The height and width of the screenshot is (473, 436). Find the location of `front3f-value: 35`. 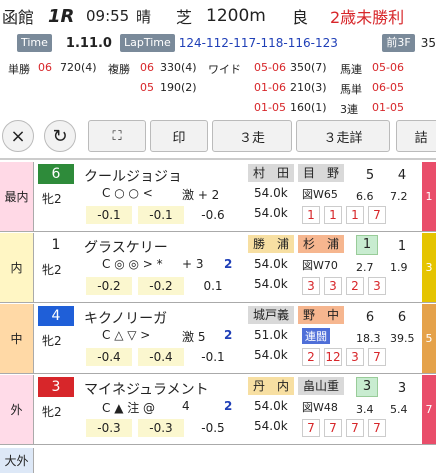

front3f-value: 35 is located at coordinates (428, 43).